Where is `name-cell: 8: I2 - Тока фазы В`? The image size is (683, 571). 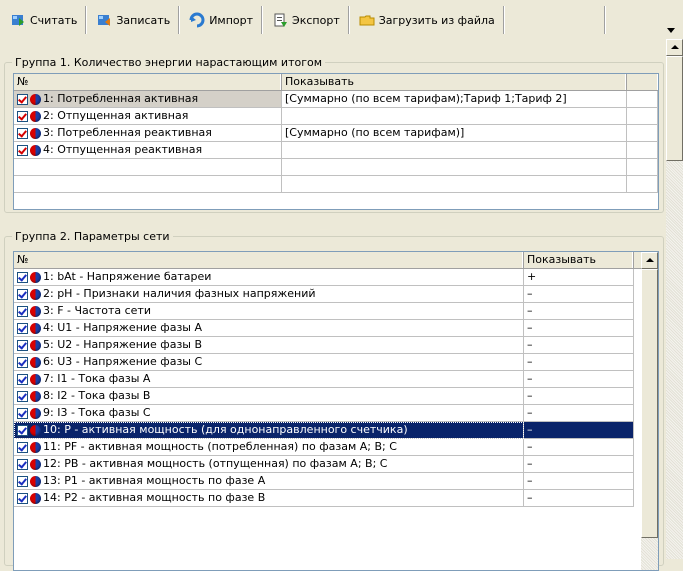
name-cell: 8: I2 - Тока фазы В is located at coordinates (269, 396).